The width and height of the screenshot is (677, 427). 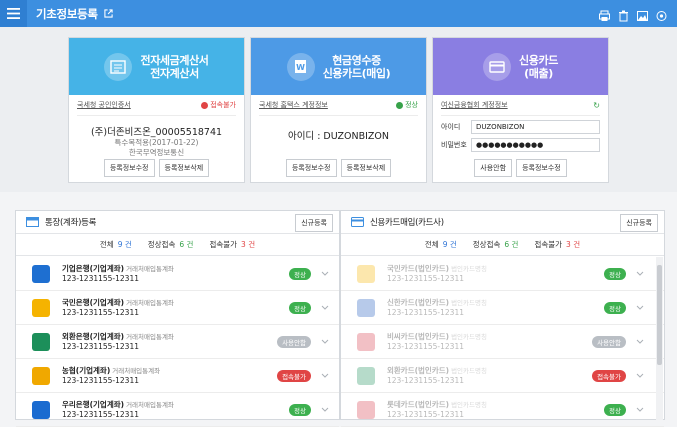 I want to click on card-header: 전자세금계산서 전자계산서, so click(x=156, y=66).